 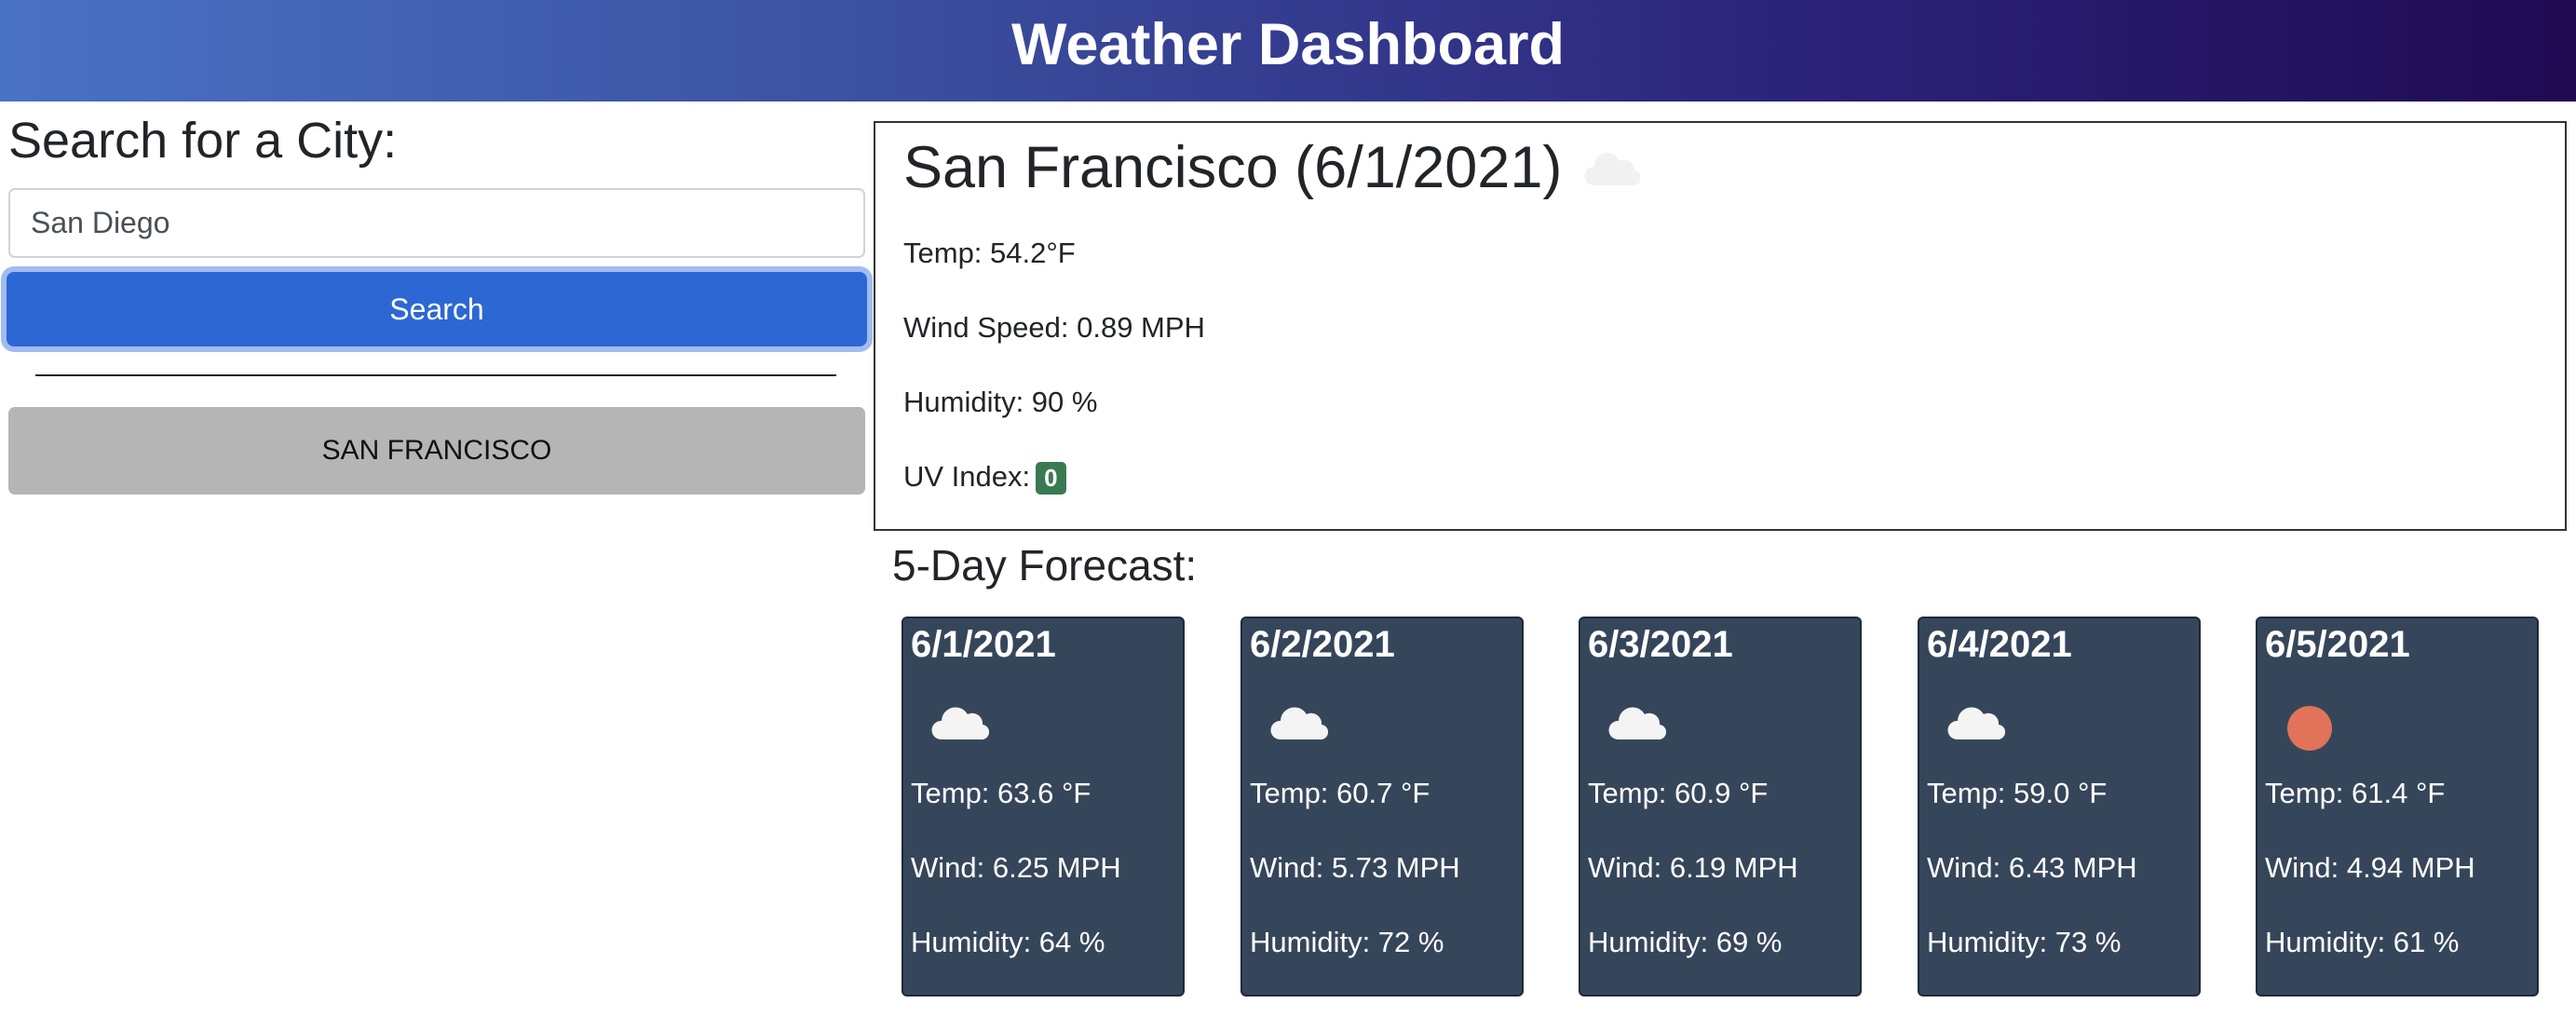 I want to click on forecast-date: 6/1/2021, so click(x=984, y=644).